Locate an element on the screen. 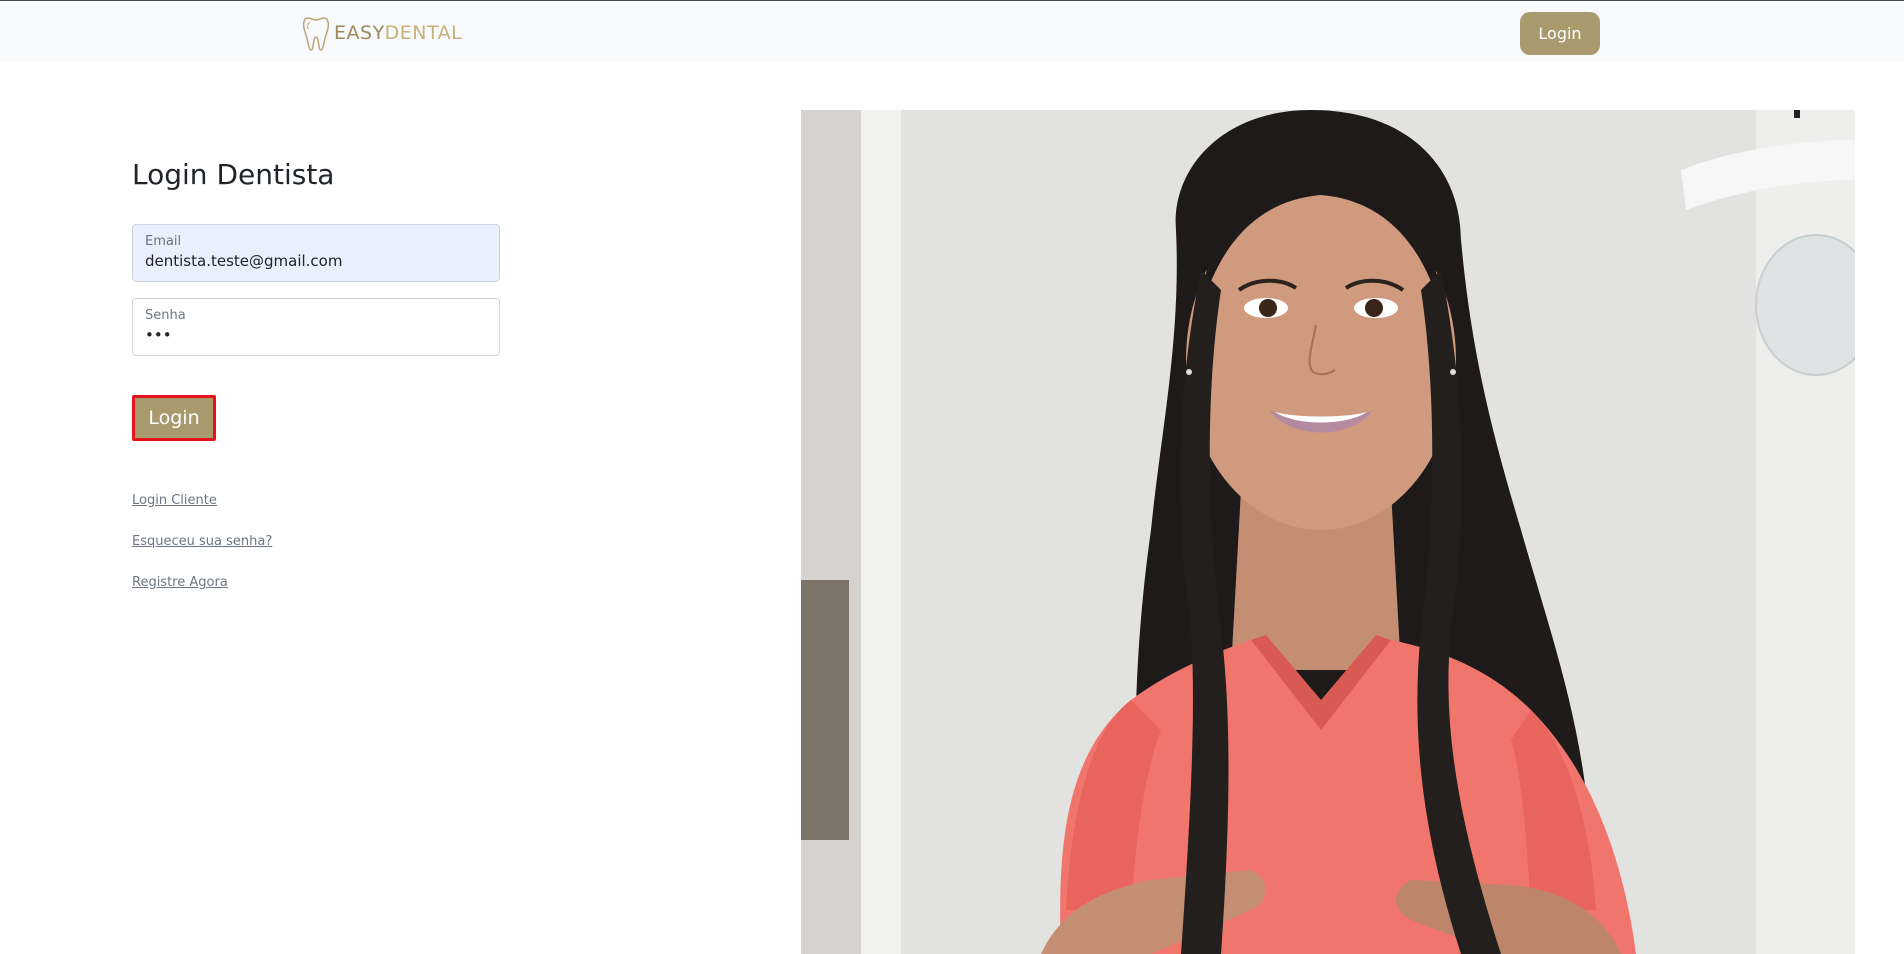 The image size is (1904, 954). brand-name-part1: EASY is located at coordinates (359, 32).